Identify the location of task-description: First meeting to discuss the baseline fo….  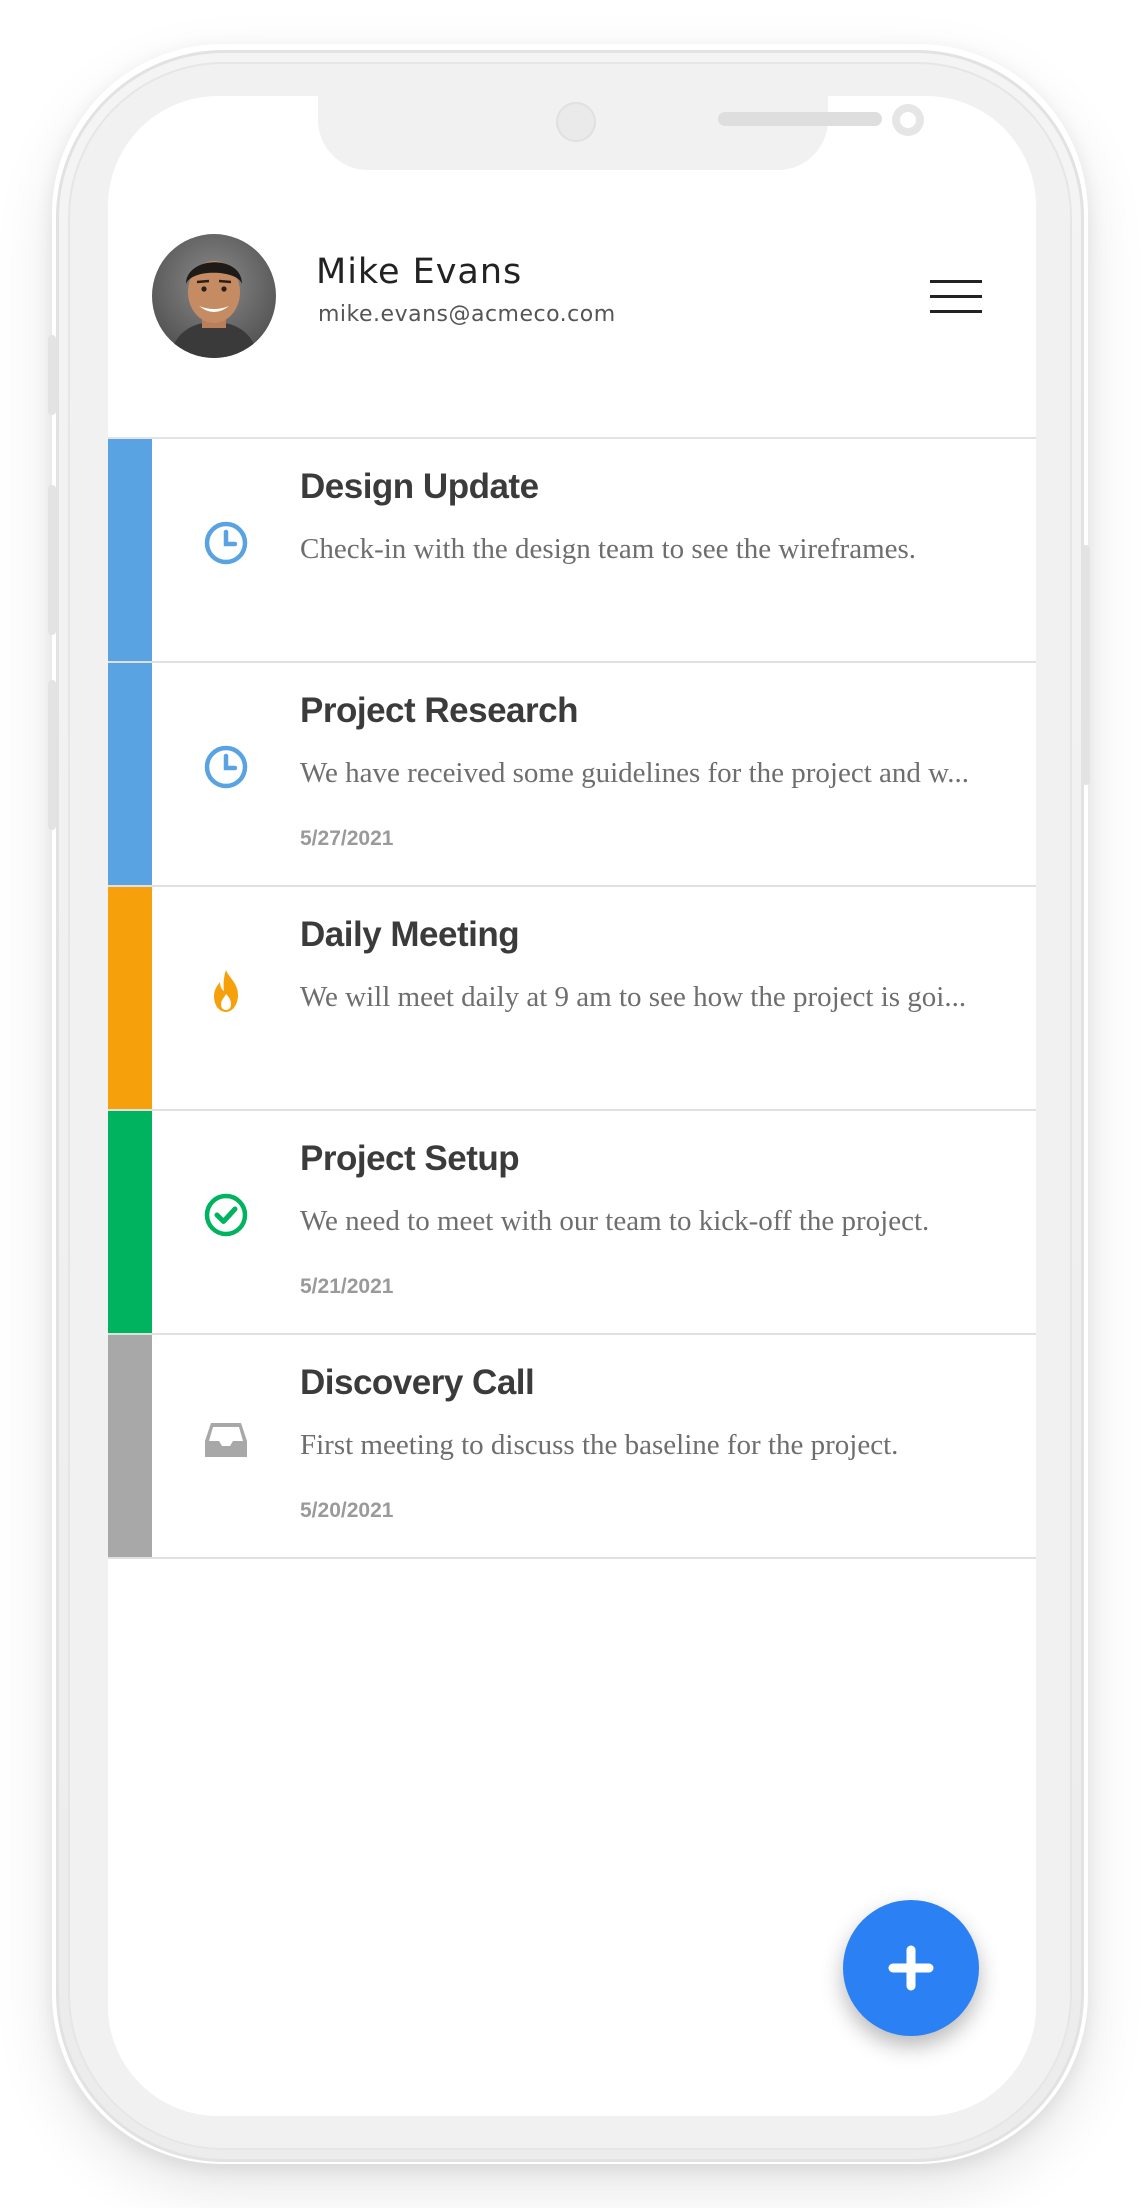
(599, 1445).